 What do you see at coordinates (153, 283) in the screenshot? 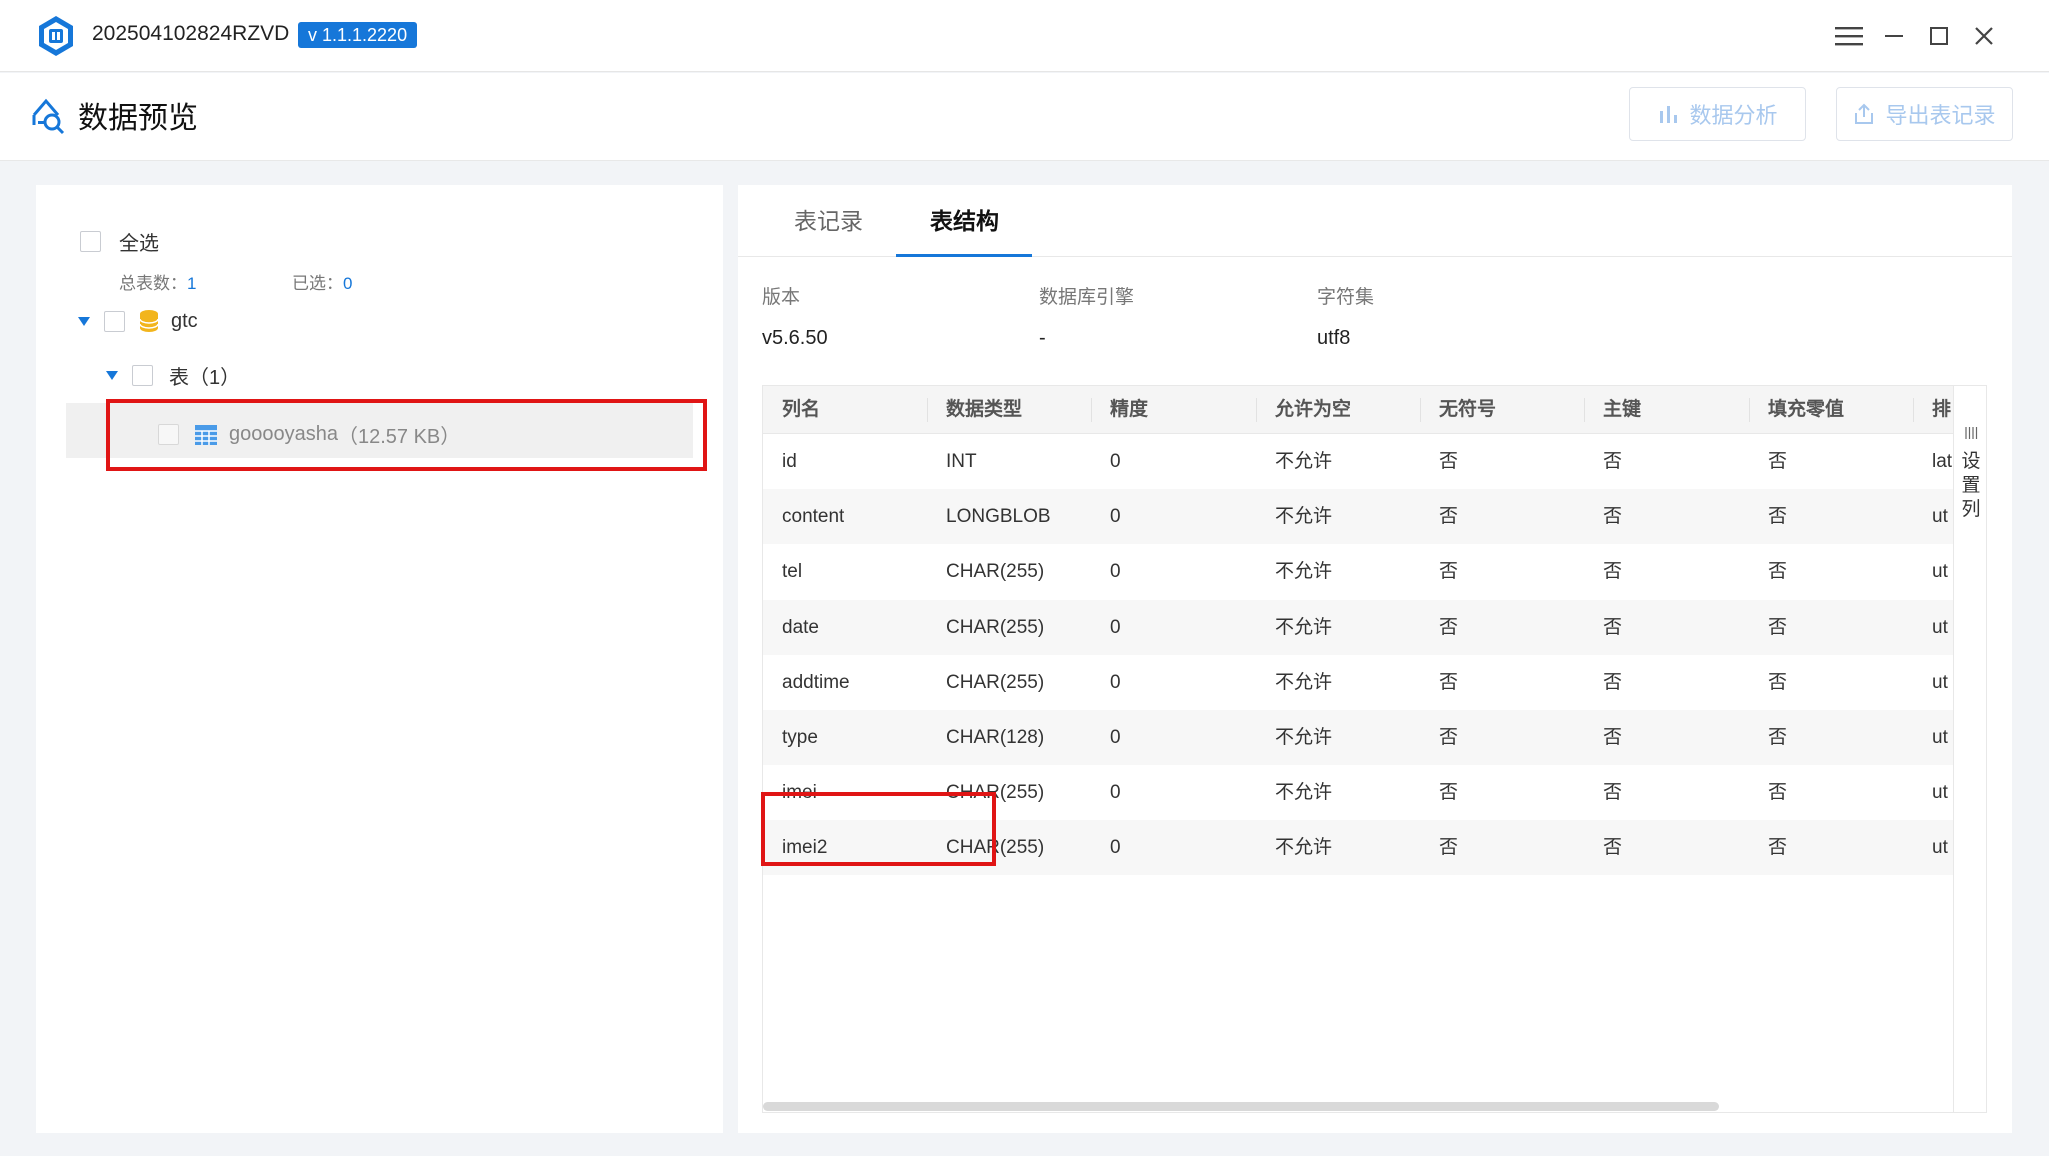
I see `total-label: 总表数：` at bounding box center [153, 283].